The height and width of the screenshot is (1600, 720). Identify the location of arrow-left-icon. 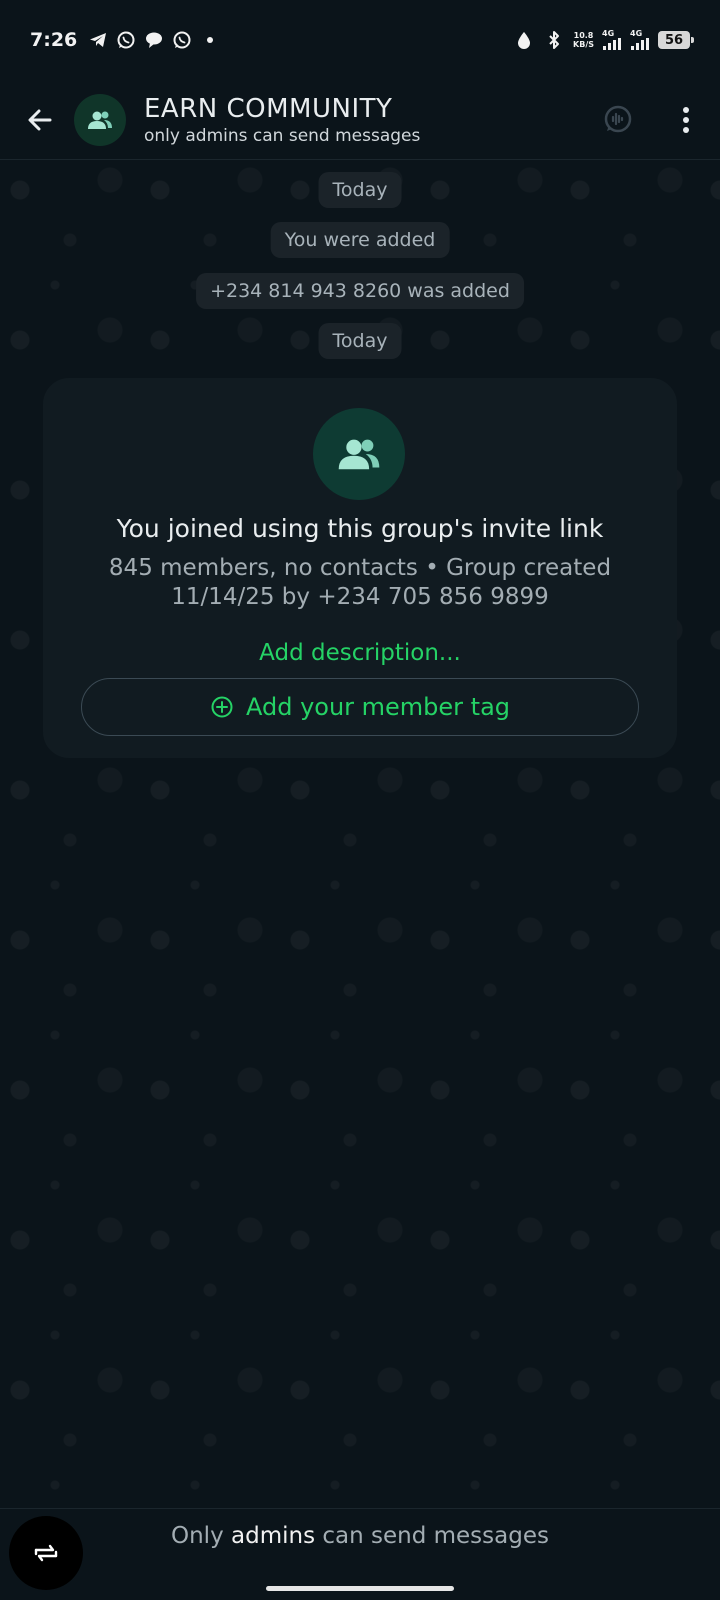
(40, 119).